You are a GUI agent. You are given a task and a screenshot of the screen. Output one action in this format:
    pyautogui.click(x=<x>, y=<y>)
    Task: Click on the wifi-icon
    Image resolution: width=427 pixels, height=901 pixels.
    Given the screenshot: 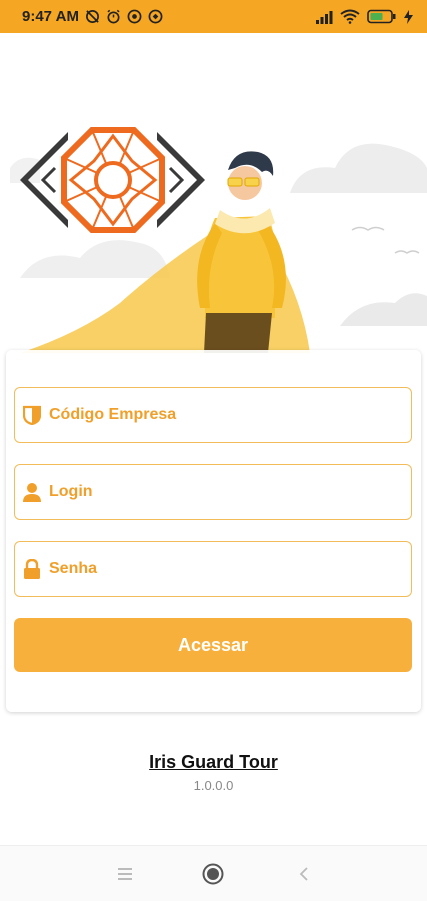 What is the action you would take?
    pyautogui.click(x=350, y=16)
    